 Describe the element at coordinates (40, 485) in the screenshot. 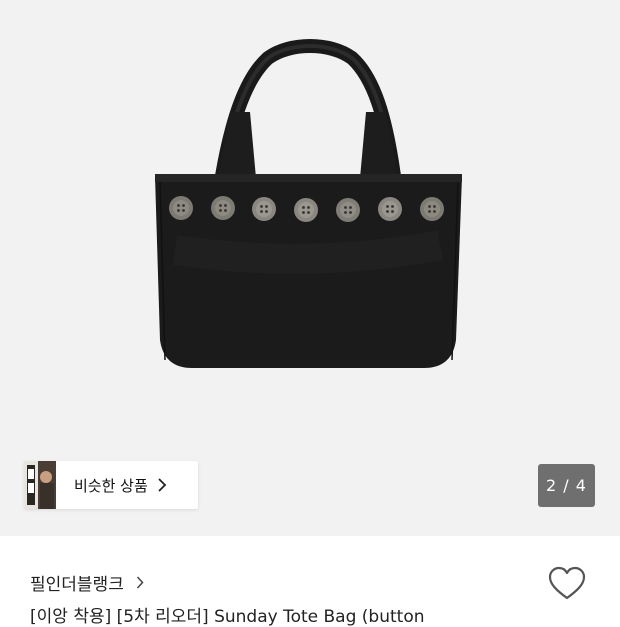

I see `similar-product-thumbnail` at that location.